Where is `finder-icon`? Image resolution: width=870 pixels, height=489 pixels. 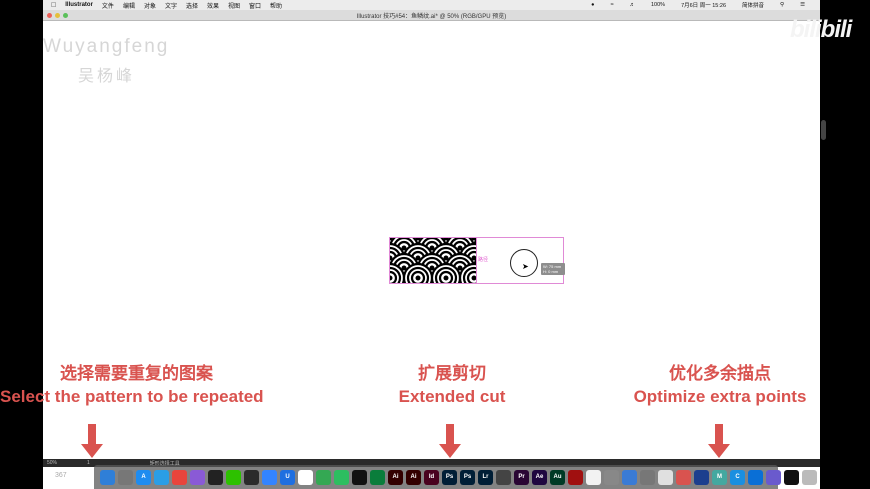
finder-icon is located at coordinates (107, 477).